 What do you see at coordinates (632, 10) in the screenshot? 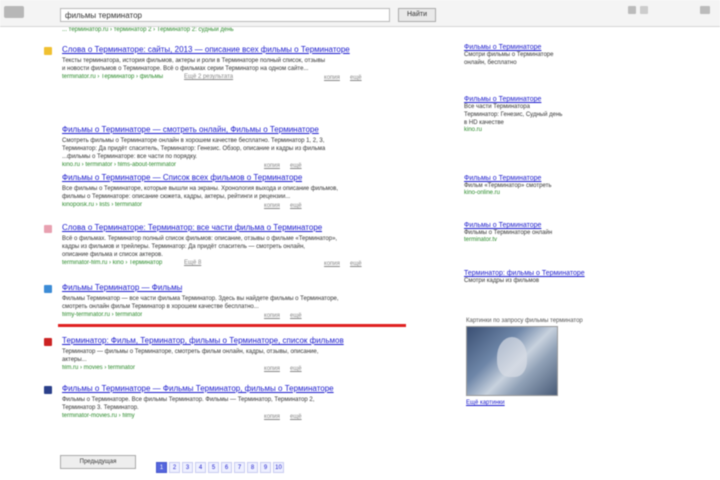
I see `settings-icon` at bounding box center [632, 10].